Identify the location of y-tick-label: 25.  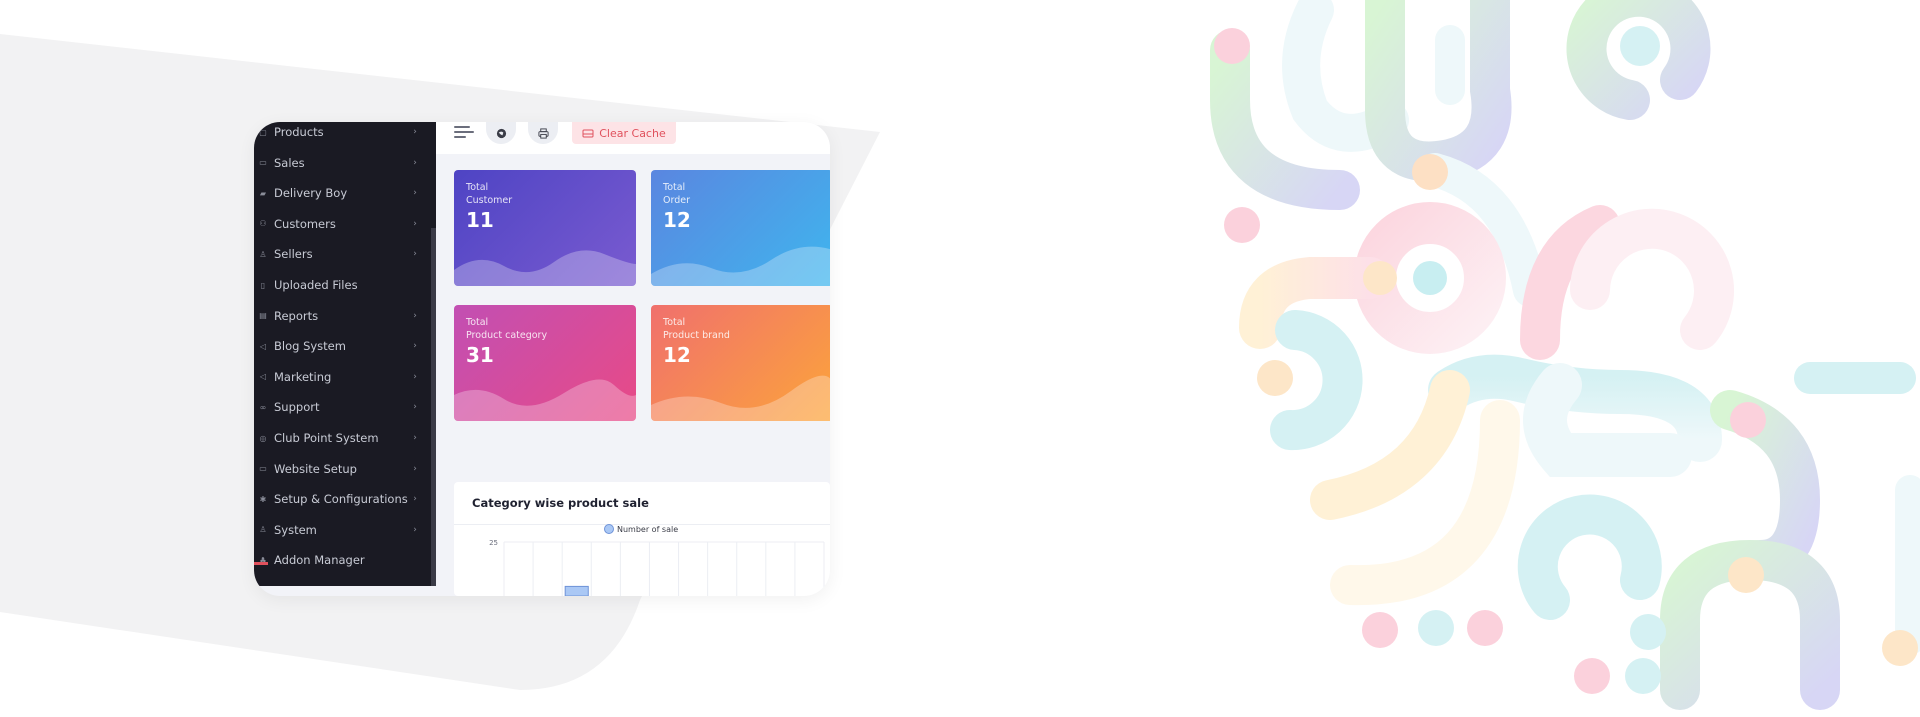
(493, 543).